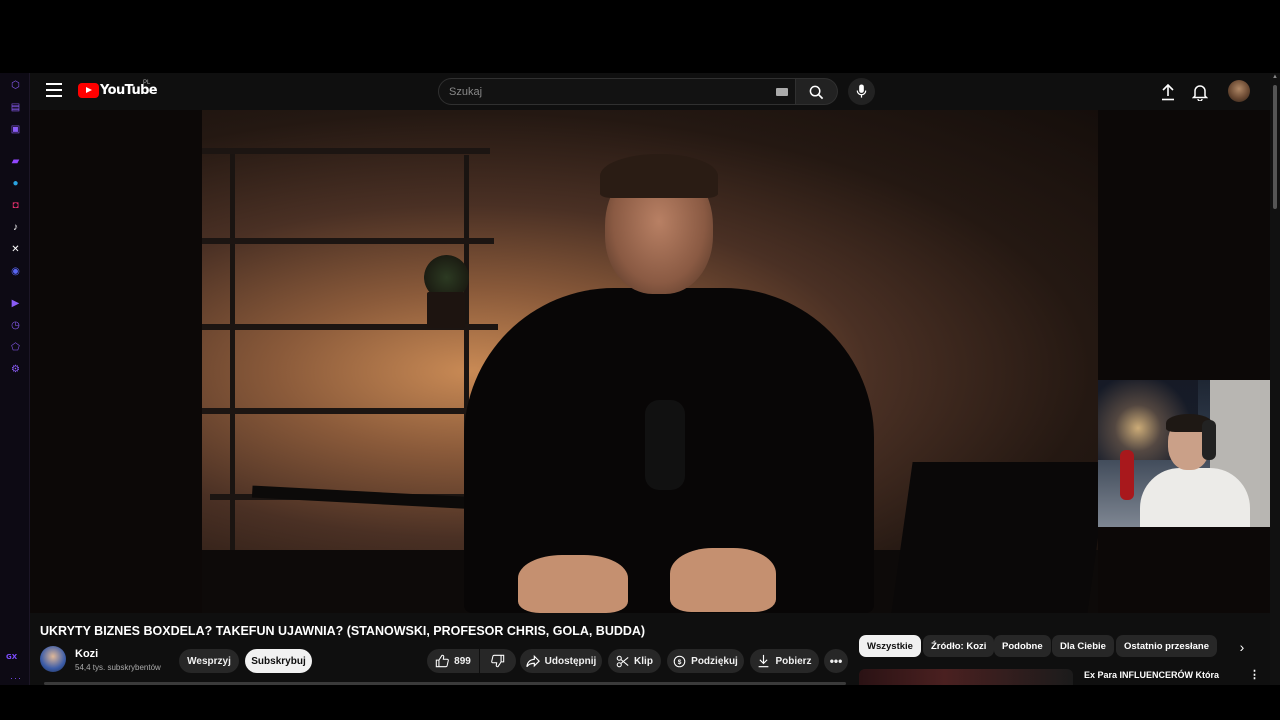 This screenshot has width=1280, height=720. Describe the element at coordinates (88, 90) in the screenshot. I see `youtube-play-icon` at that location.